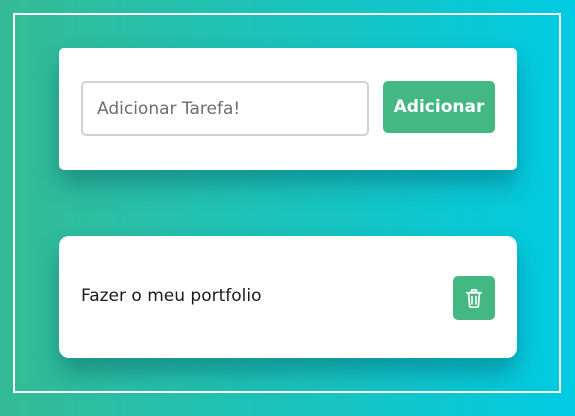 The width and height of the screenshot is (575, 416). I want to click on task-input, so click(225, 108).